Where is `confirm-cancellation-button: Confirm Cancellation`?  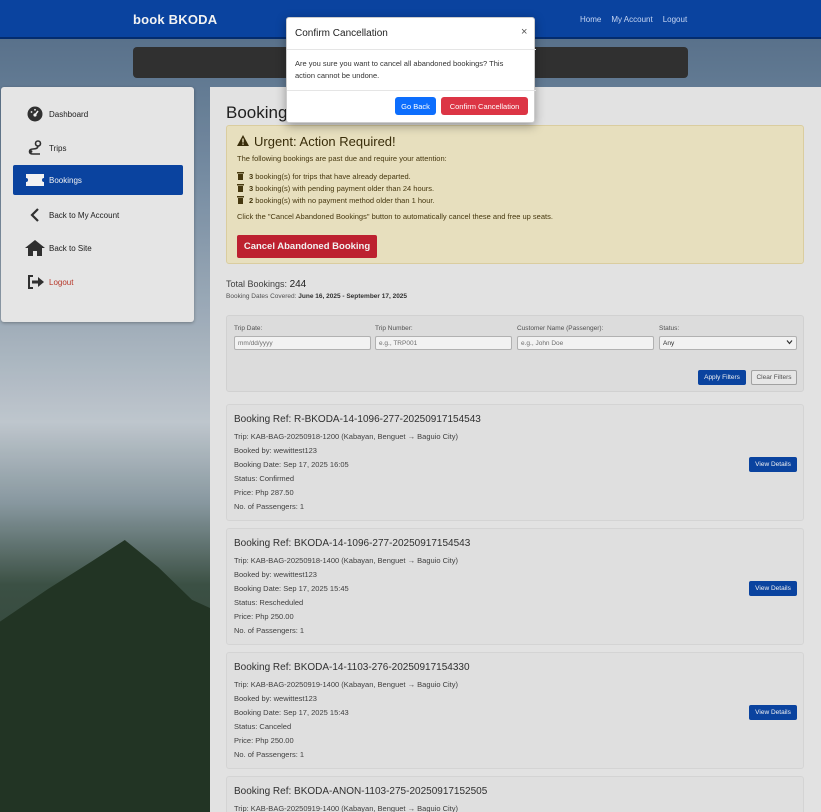 confirm-cancellation-button: Confirm Cancellation is located at coordinates (484, 106).